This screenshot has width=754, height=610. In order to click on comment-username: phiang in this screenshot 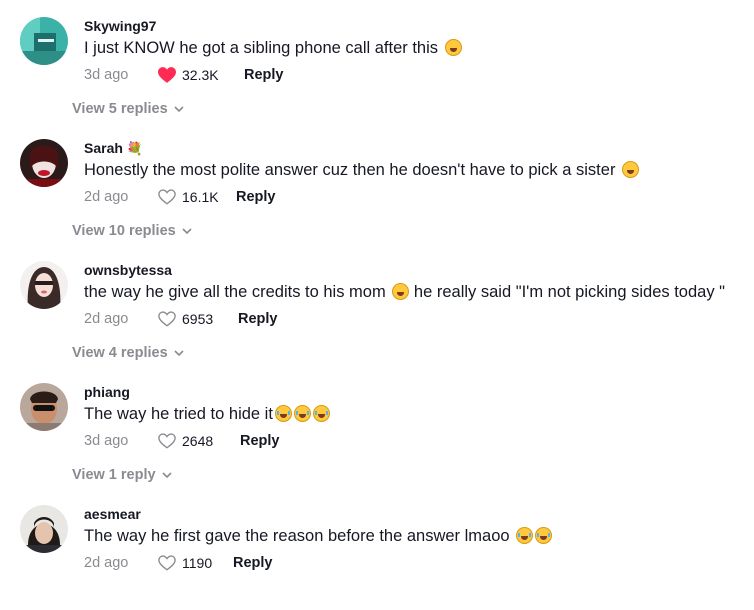, I will do `click(107, 392)`.